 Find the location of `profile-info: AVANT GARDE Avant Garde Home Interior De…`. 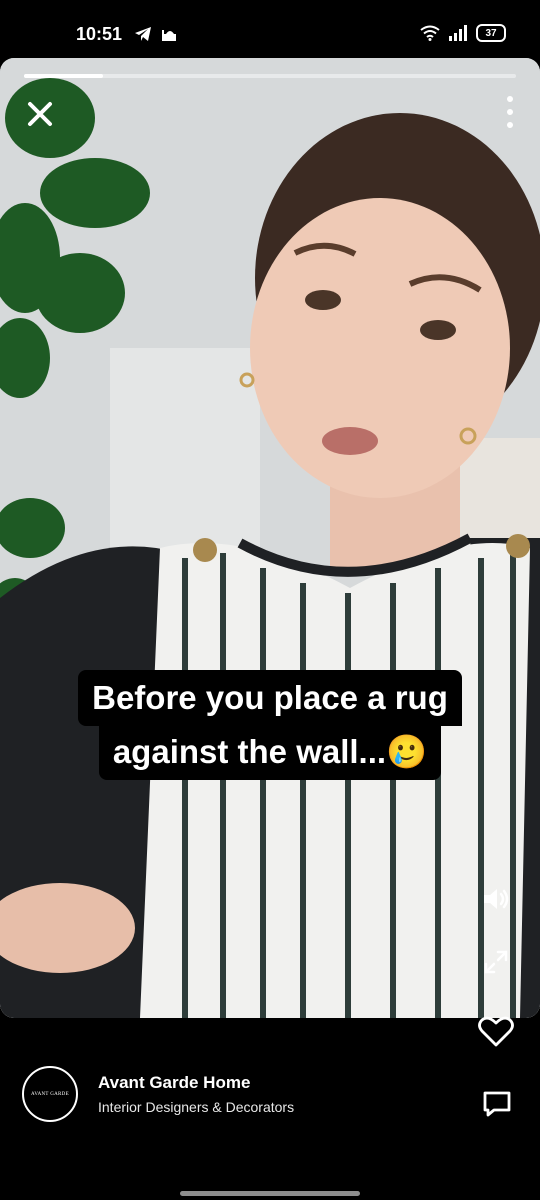

profile-info: AVANT GARDE Avant Garde Home Interior De… is located at coordinates (158, 1094).